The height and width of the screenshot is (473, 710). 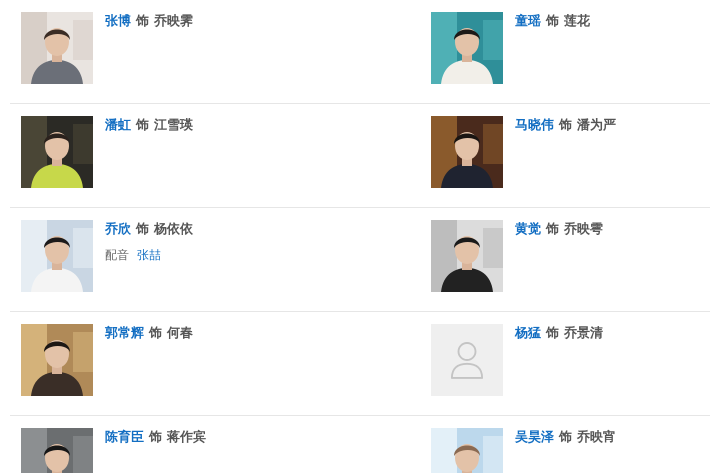 I want to click on role-name: 何春, so click(x=180, y=334).